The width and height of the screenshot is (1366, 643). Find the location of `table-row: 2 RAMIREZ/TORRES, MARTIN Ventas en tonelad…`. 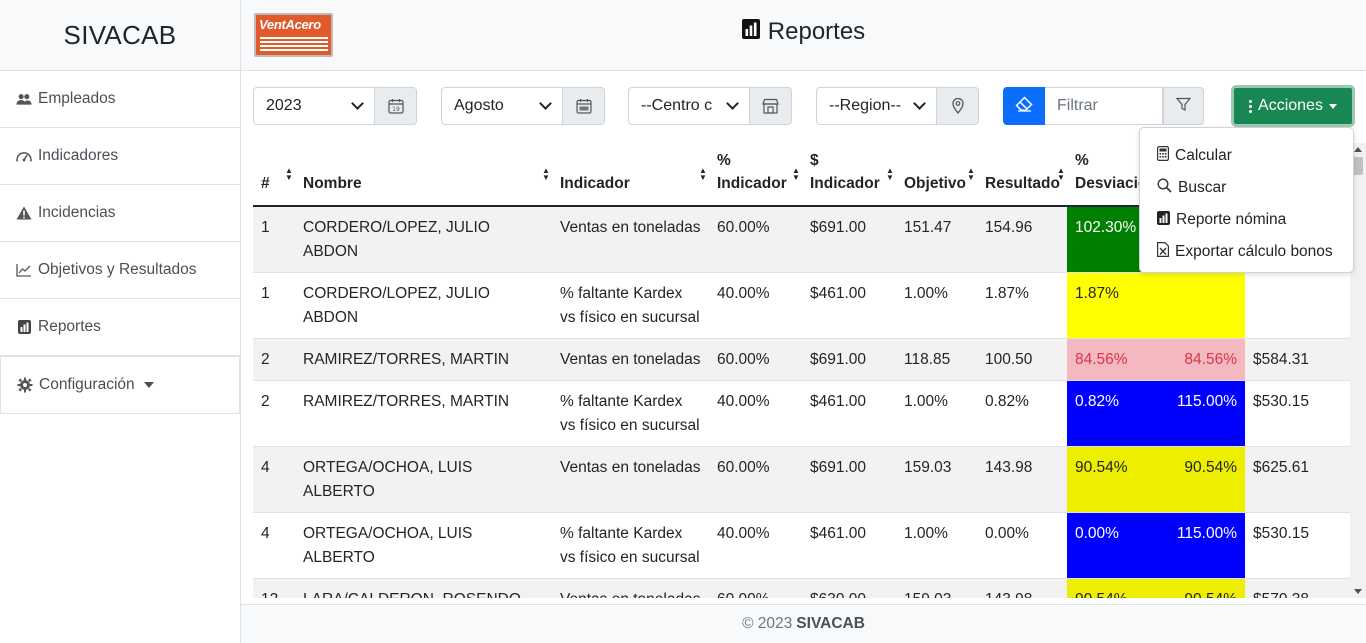

table-row: 2 RAMIREZ/TORRES, MARTIN Ventas en tonelad… is located at coordinates (801, 359).